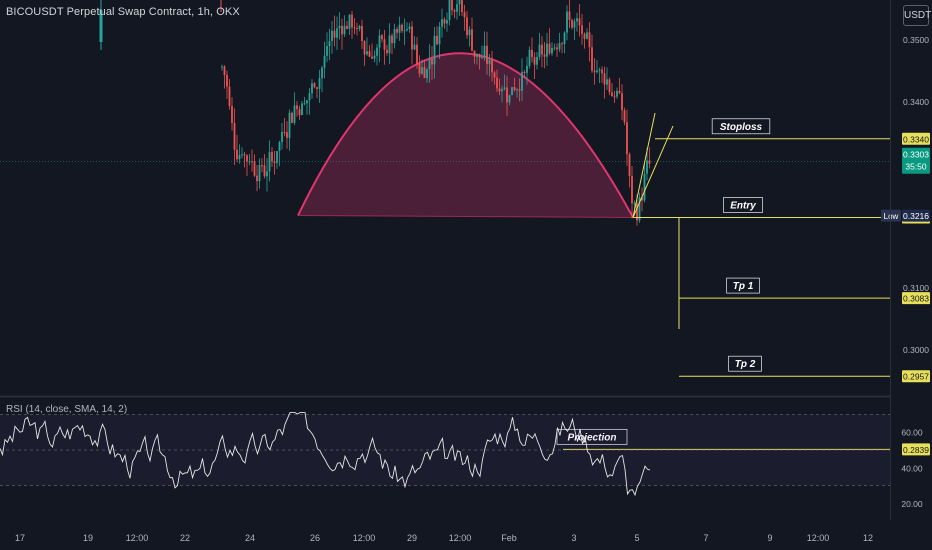 The image size is (932, 550). Describe the element at coordinates (917, 15) in the screenshot. I see `currency-button: USDT` at that location.